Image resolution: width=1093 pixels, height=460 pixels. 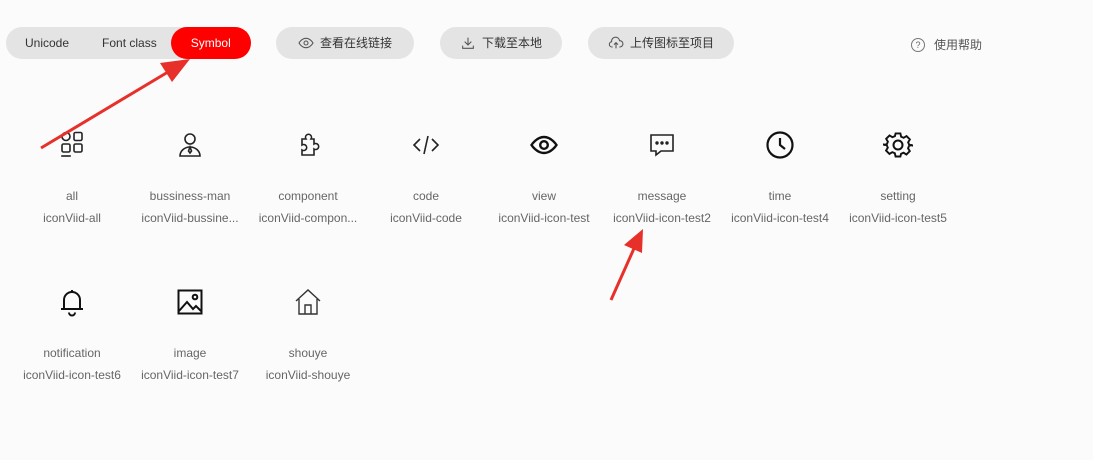 I want to click on icon-name: shouye, so click(x=308, y=353).